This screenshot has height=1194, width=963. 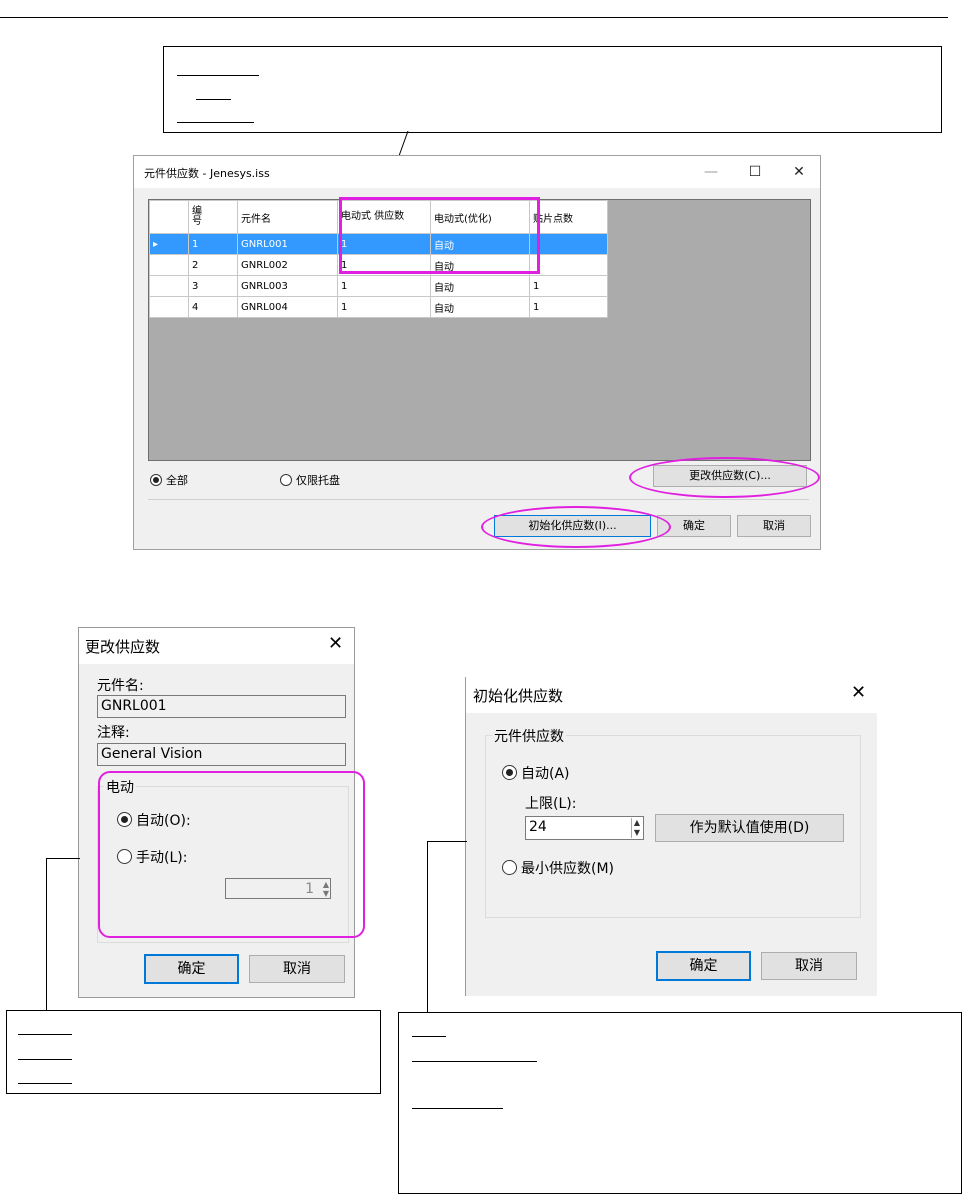 I want to click on cell-no: 4, so click(x=213, y=307).